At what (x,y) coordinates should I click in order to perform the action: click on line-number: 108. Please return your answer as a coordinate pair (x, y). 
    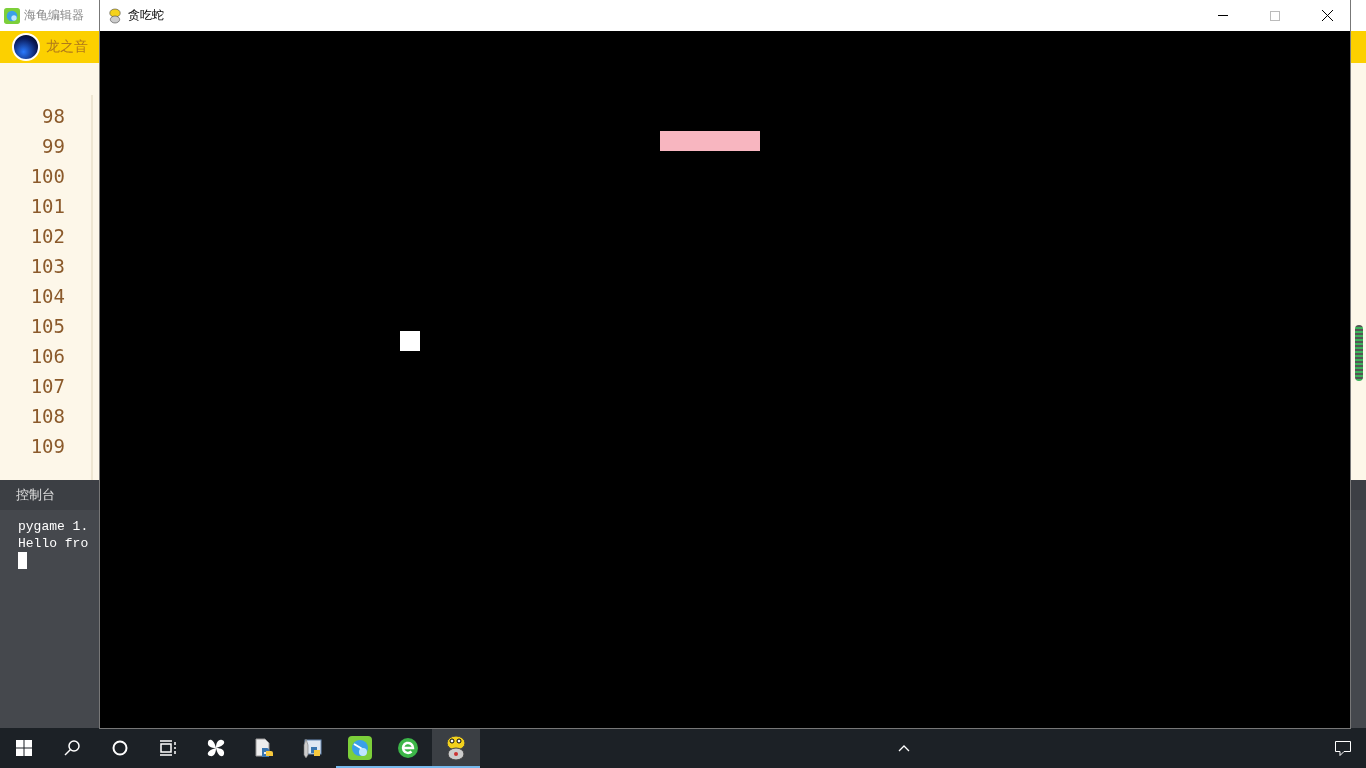
    Looking at the image, I should click on (47, 416).